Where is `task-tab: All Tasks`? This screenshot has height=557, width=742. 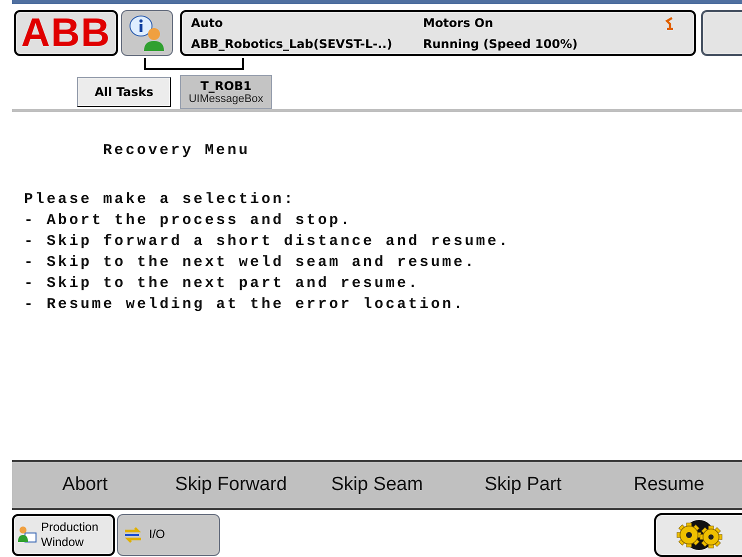
task-tab: All Tasks is located at coordinates (124, 92).